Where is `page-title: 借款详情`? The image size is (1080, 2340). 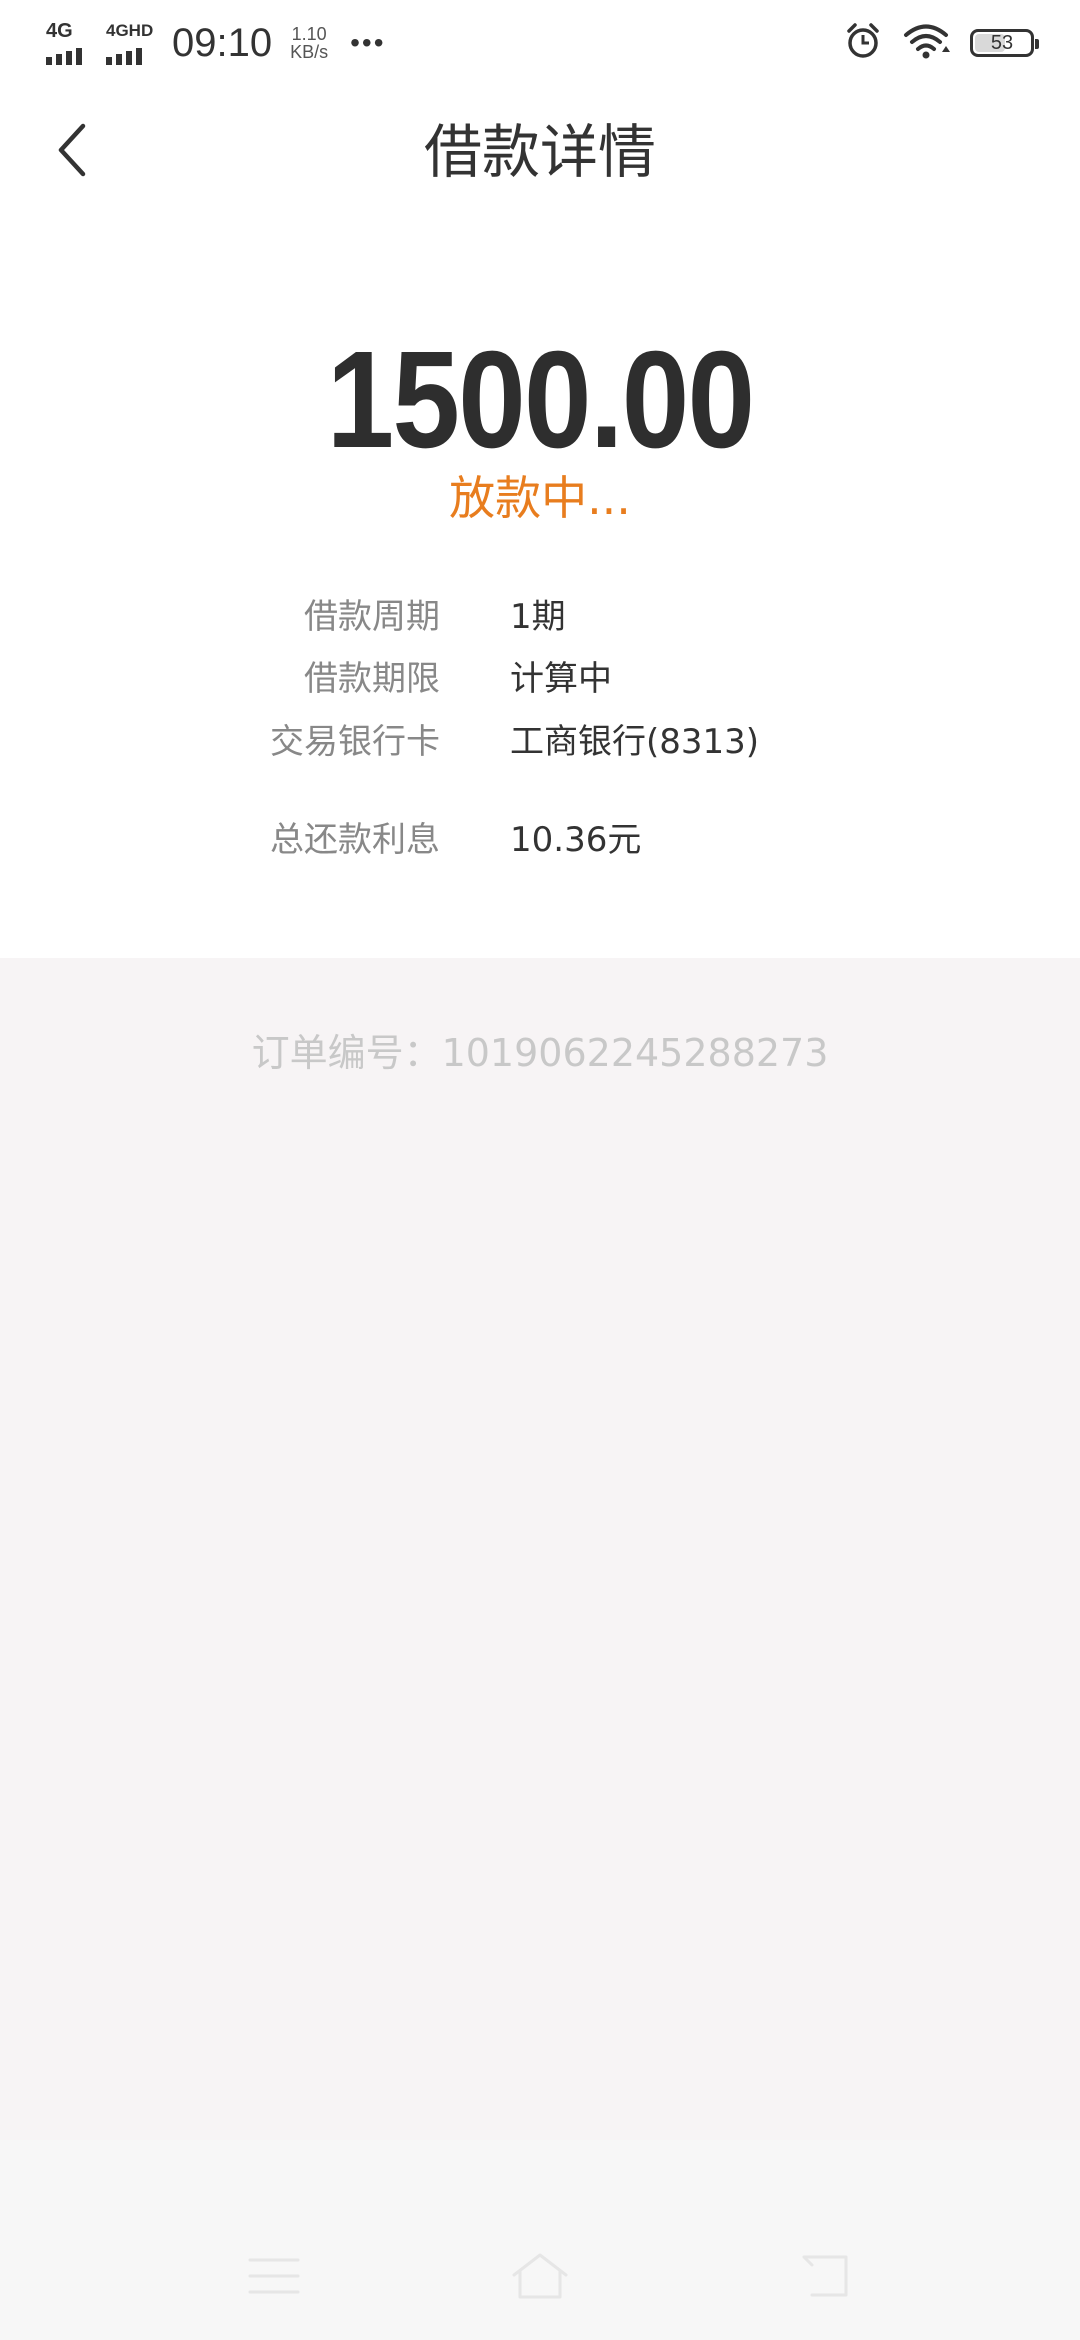 page-title: 借款详情 is located at coordinates (539, 152).